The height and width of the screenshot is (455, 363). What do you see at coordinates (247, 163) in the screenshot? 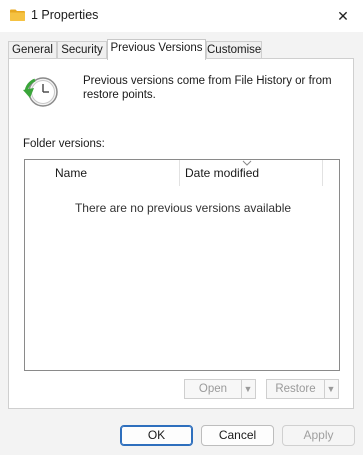
I see `sort-chevron-icon` at bounding box center [247, 163].